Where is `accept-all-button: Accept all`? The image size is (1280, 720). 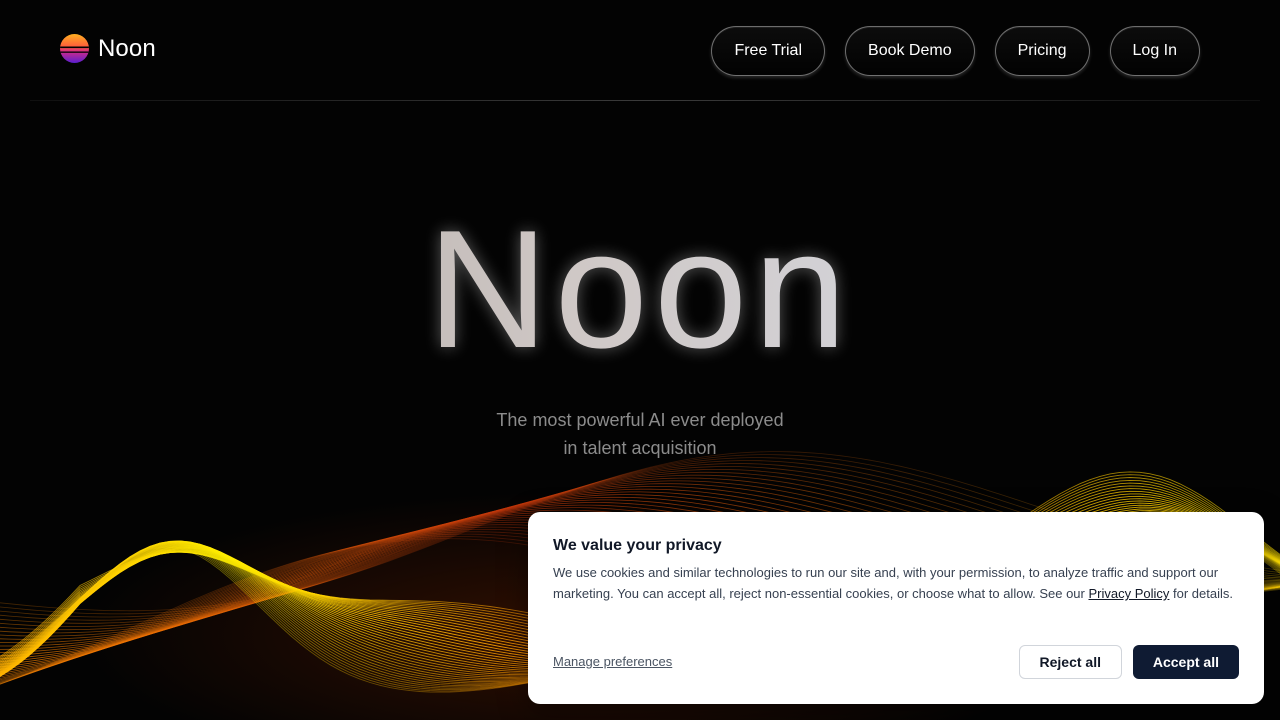
accept-all-button: Accept all is located at coordinates (1185, 662).